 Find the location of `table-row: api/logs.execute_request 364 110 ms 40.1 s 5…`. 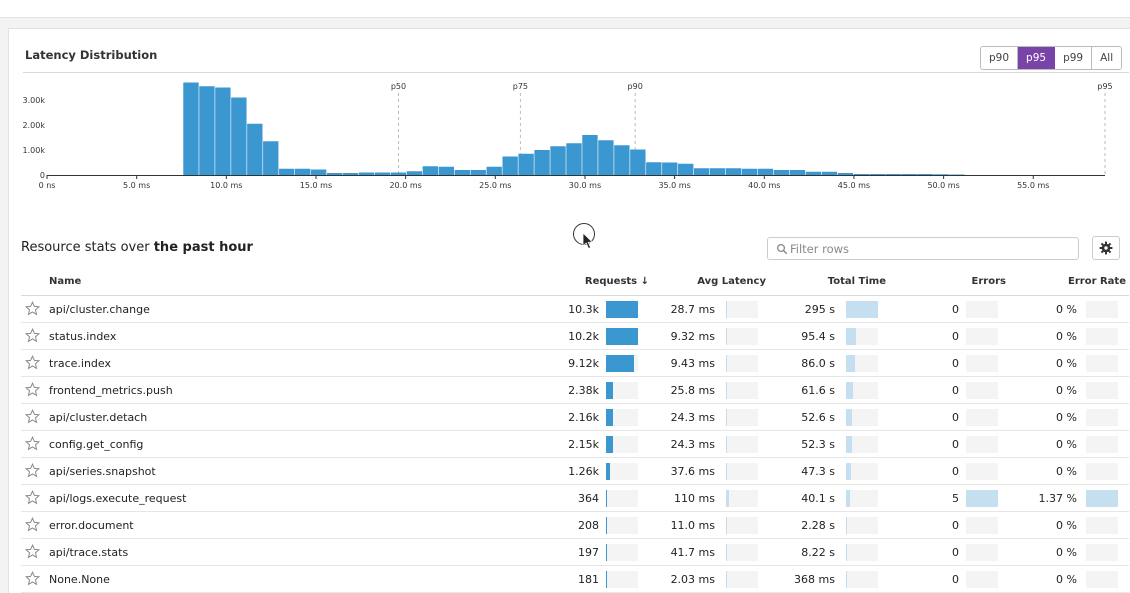

table-row: api/logs.execute_request 364 110 ms 40.1 s 5… is located at coordinates (575, 498).